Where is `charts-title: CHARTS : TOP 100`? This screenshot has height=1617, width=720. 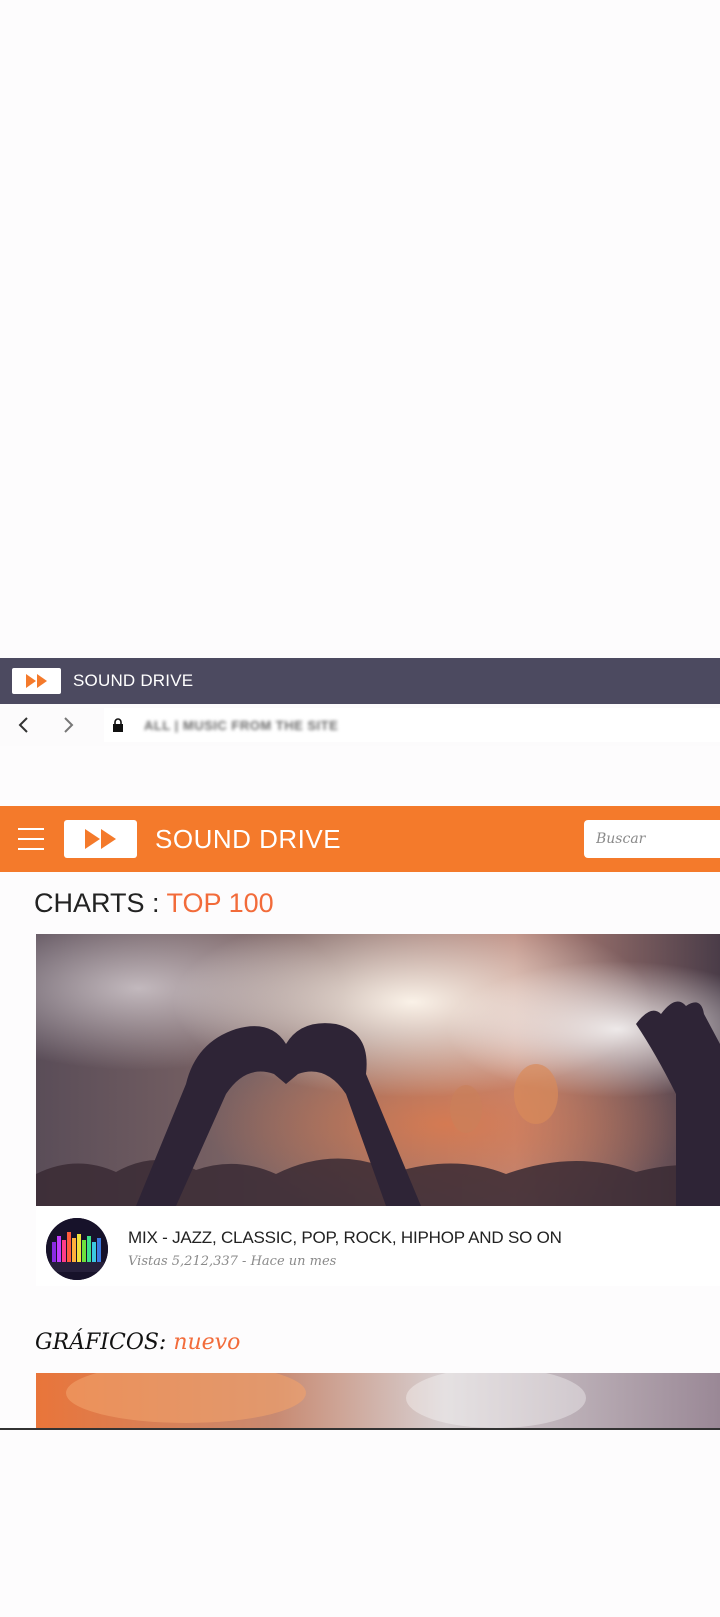 charts-title: CHARTS : TOP 100 is located at coordinates (154, 903).